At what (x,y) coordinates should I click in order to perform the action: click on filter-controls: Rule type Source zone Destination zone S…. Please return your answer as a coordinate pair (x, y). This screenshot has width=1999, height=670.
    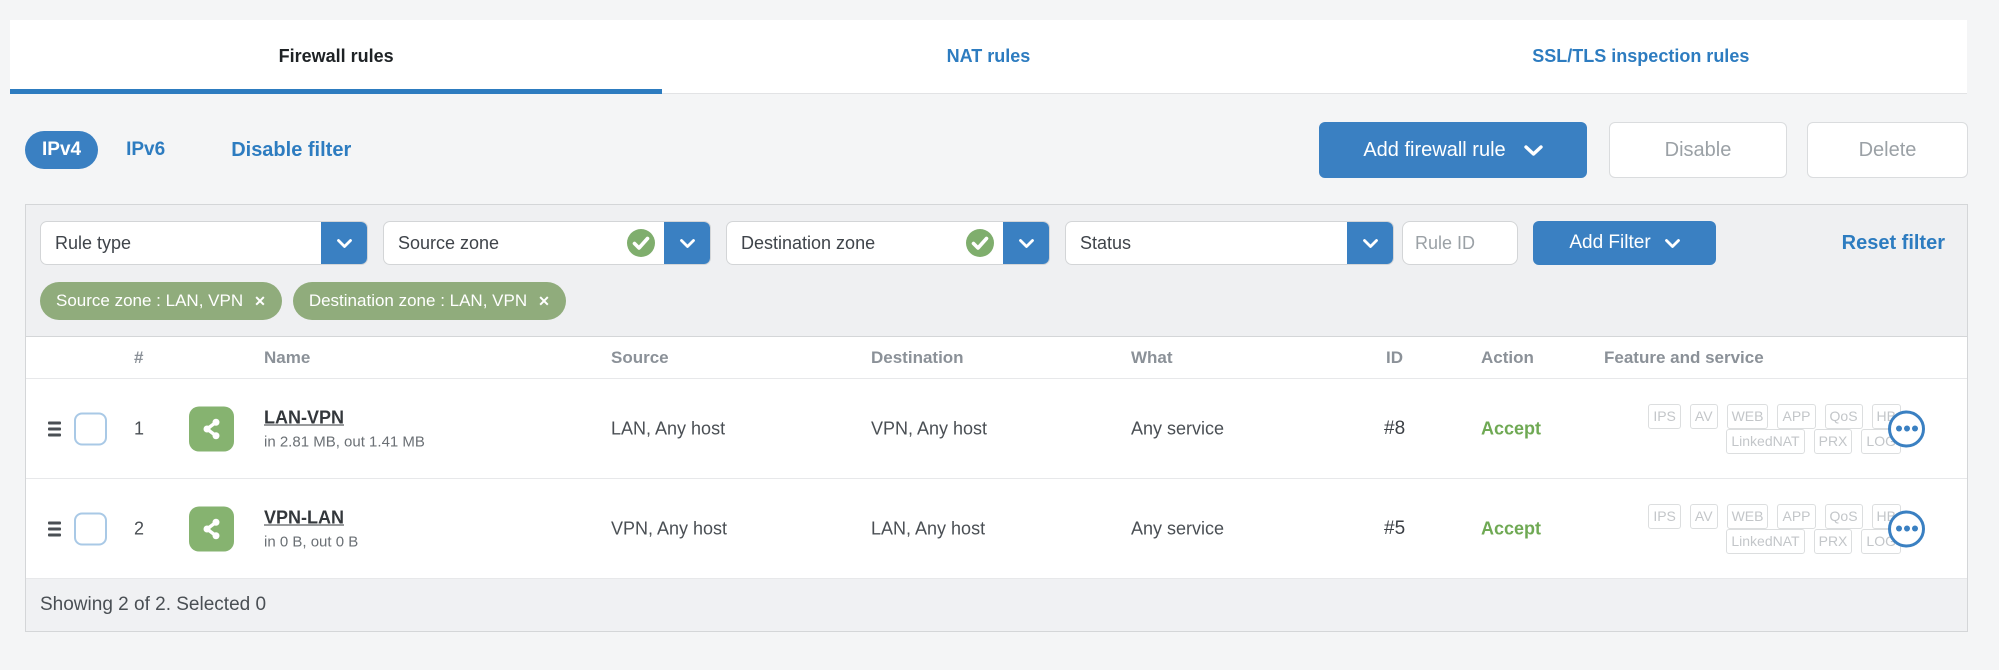
    Looking at the image, I should click on (996, 243).